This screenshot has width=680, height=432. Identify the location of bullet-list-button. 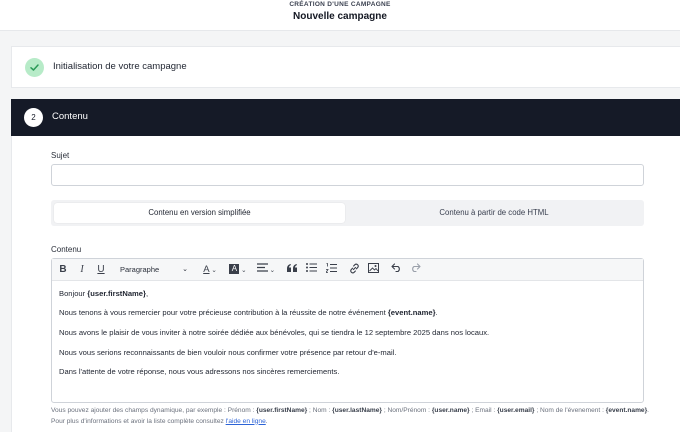
(311, 270).